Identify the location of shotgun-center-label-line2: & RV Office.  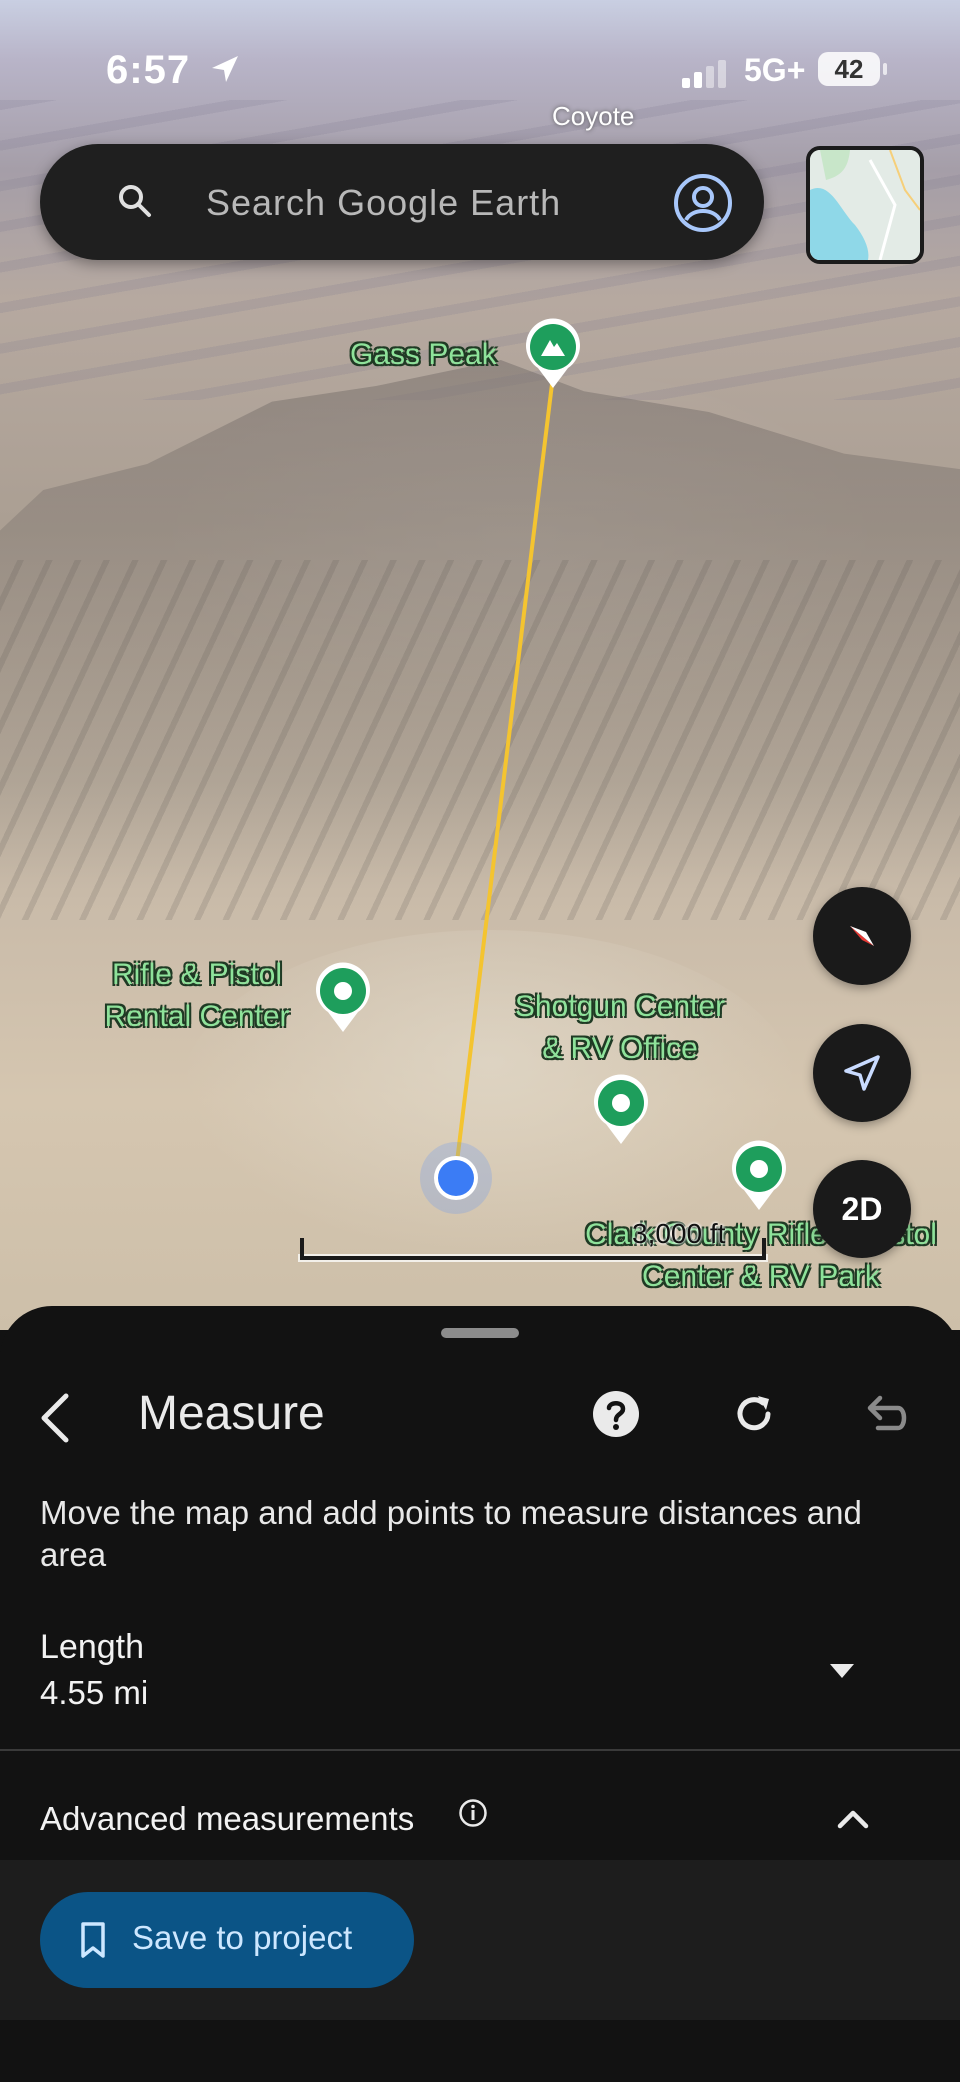
(620, 1048).